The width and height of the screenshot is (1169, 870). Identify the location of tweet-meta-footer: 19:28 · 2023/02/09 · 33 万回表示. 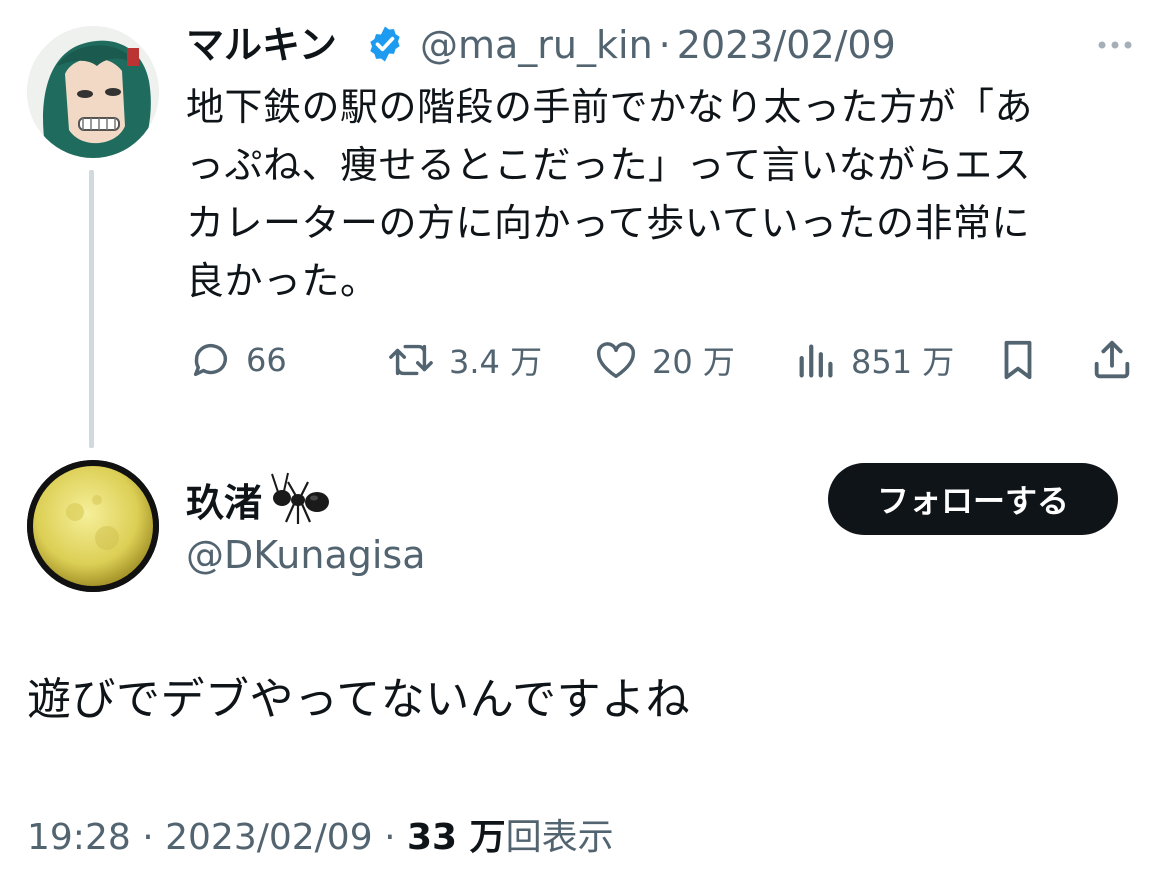
(320, 838).